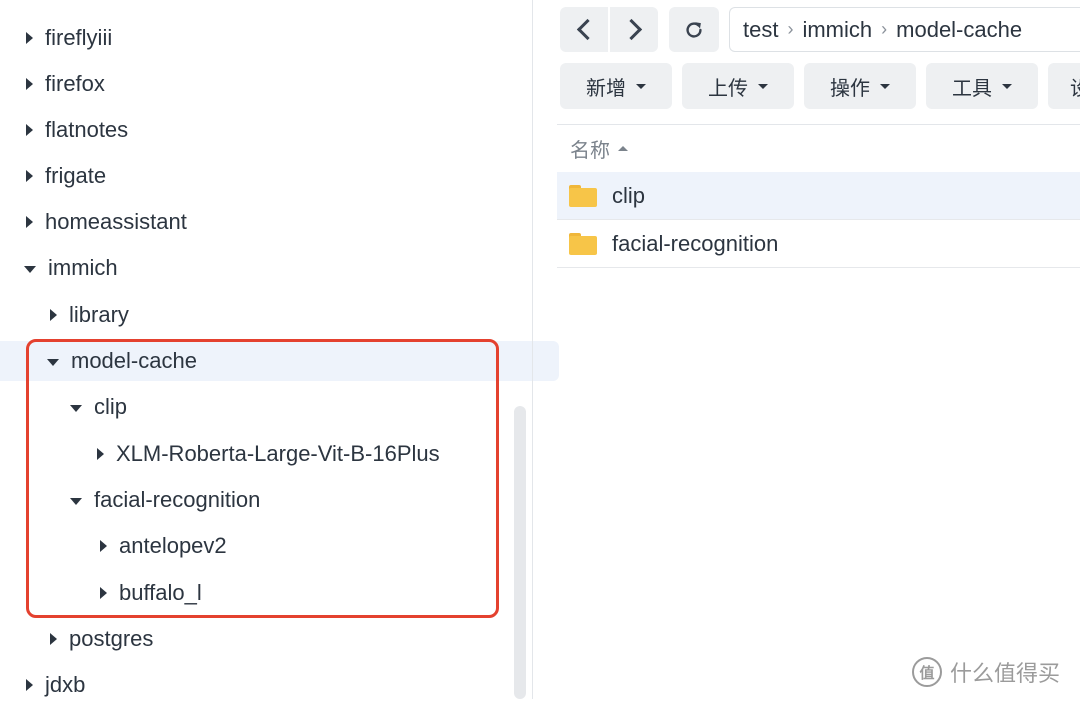 The image size is (1080, 705). I want to click on settings-button-label: 设, so click(1075, 86).